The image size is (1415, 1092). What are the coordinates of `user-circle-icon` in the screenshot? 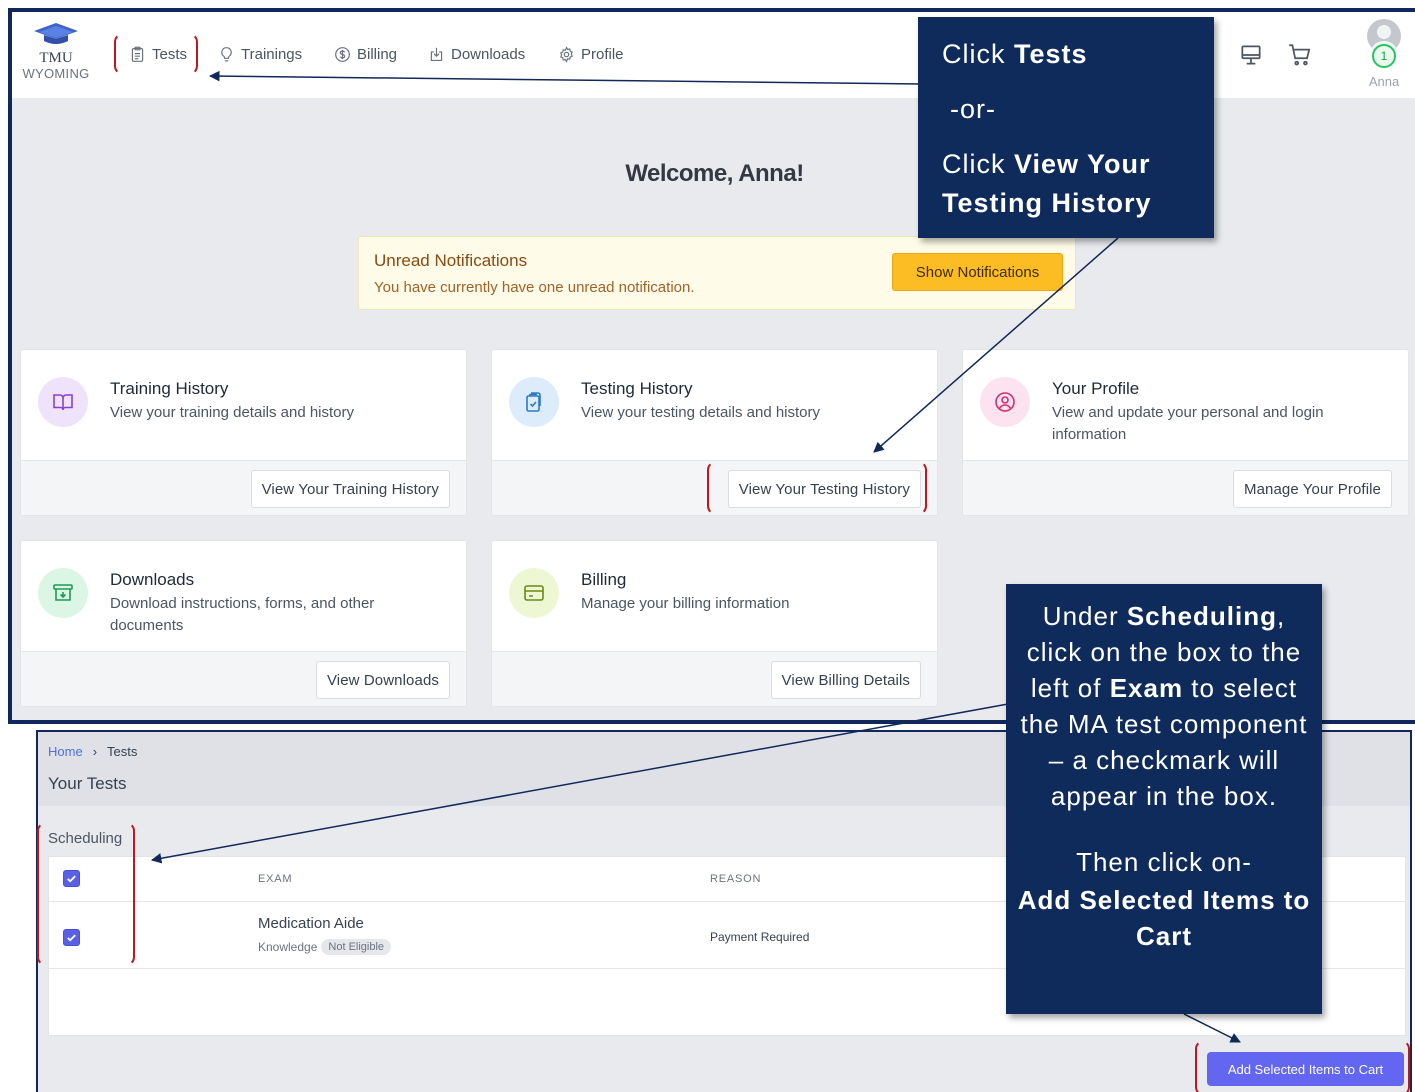 It's located at (1005, 402).